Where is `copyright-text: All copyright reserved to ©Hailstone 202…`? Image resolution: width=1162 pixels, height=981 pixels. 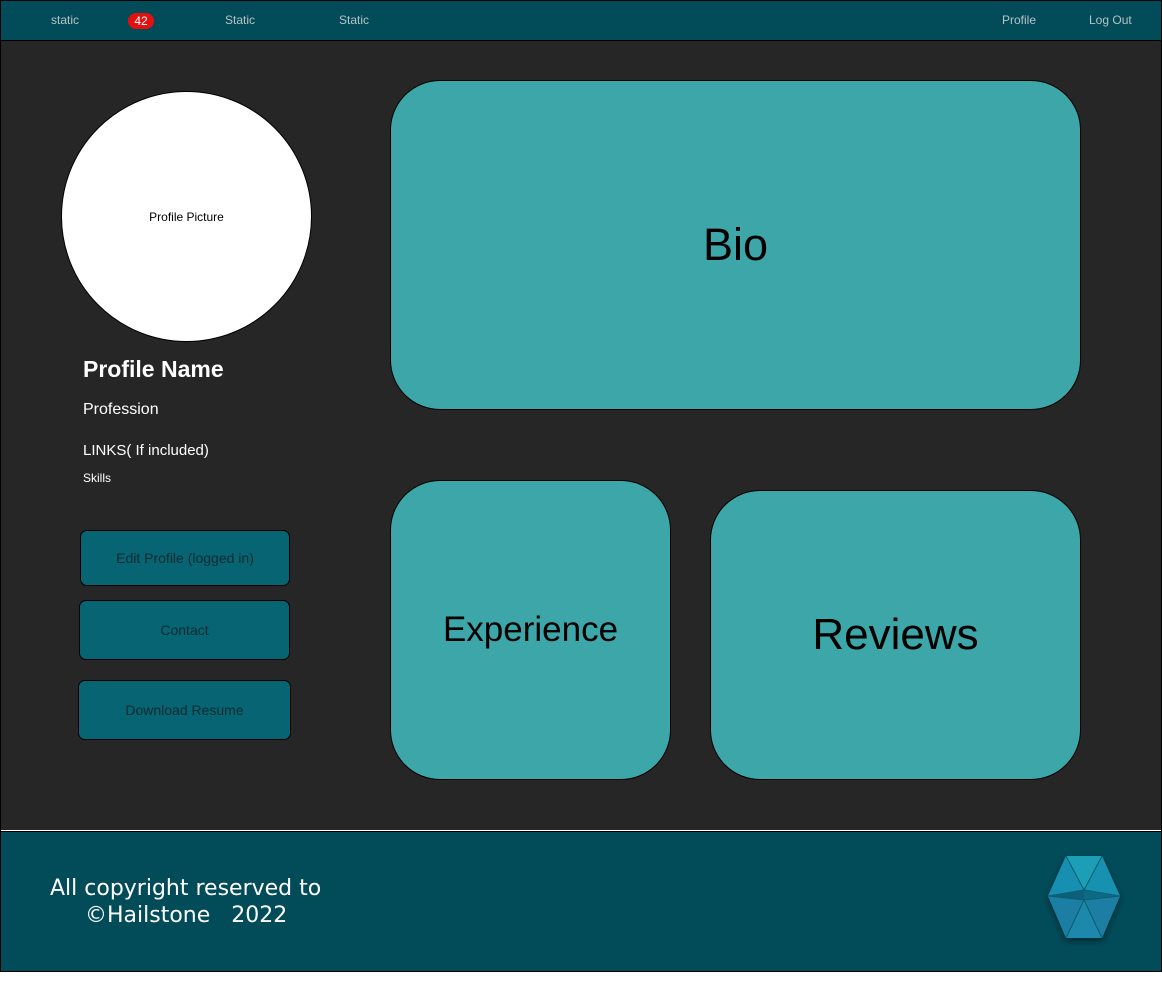 copyright-text: All copyright reserved to ©Hailstone 202… is located at coordinates (185, 902).